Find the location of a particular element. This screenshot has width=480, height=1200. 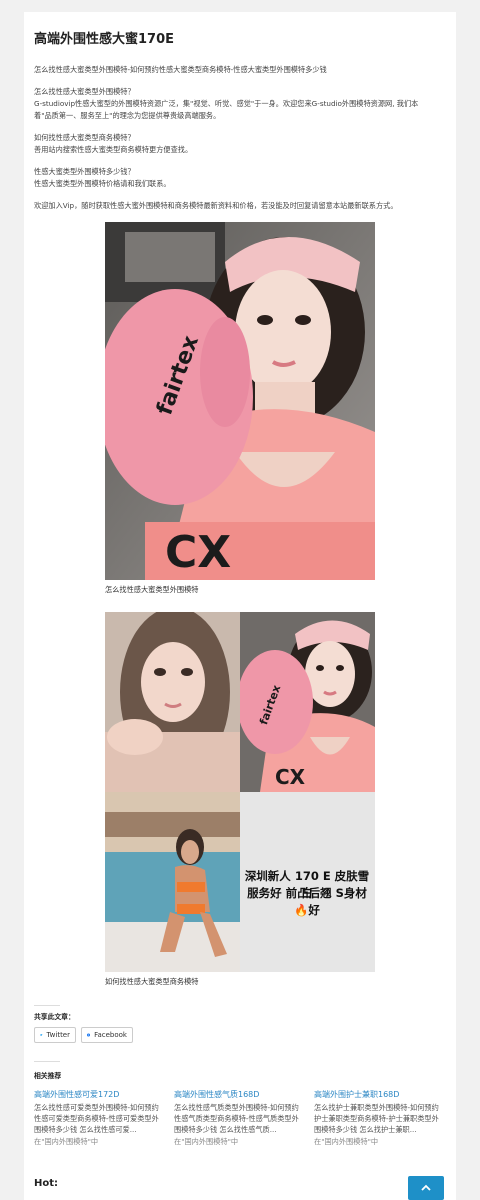

paragraph-line: 善用站内搜索性感大蜜类型商务模特更方便查找。 is located at coordinates (113, 149).